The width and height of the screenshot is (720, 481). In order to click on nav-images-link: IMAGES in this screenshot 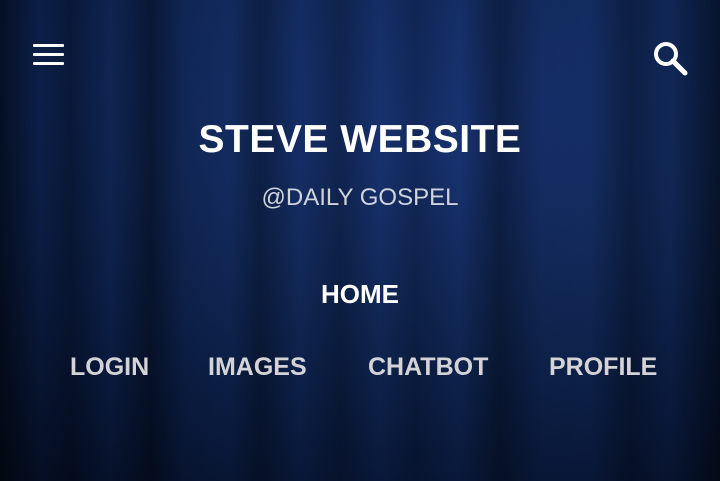, I will do `click(257, 367)`.